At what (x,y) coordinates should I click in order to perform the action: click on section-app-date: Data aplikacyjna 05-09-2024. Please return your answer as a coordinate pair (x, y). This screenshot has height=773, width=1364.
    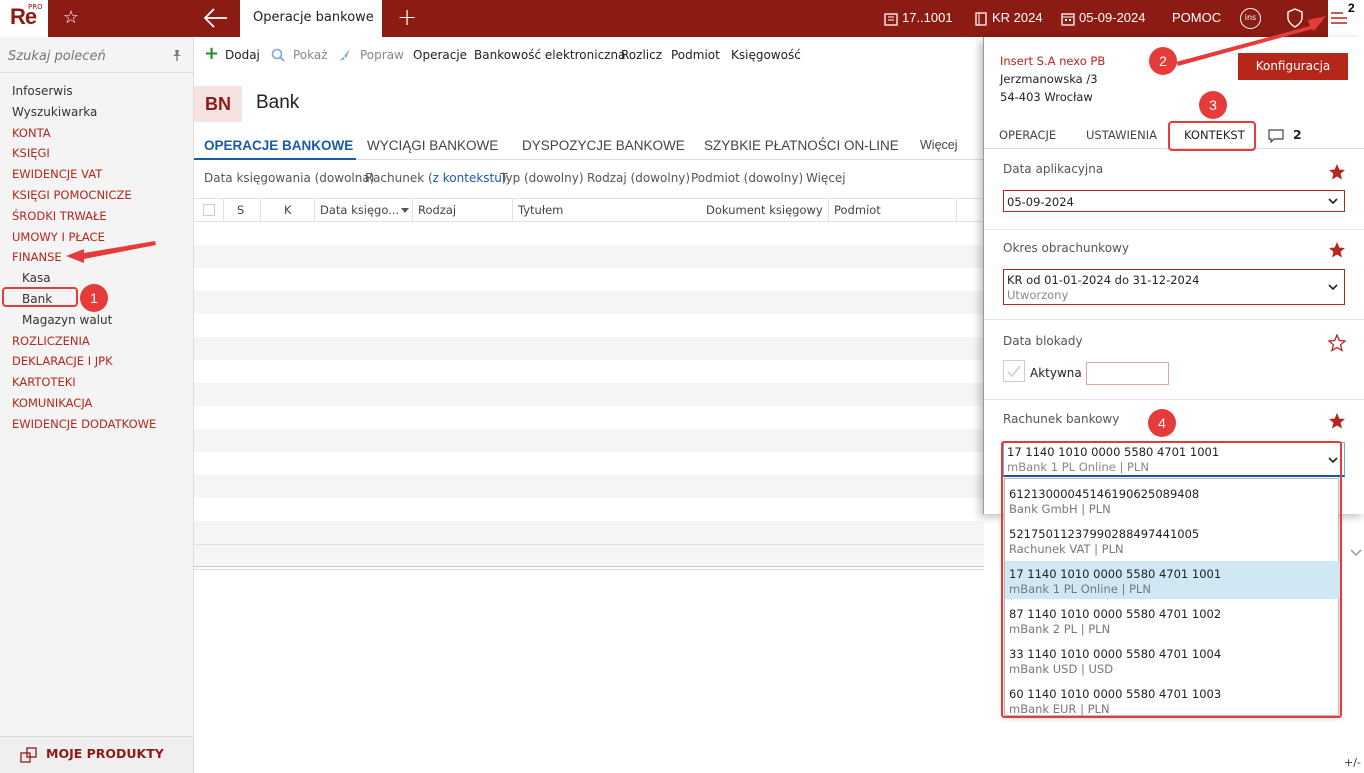
    Looking at the image, I should click on (1174, 190).